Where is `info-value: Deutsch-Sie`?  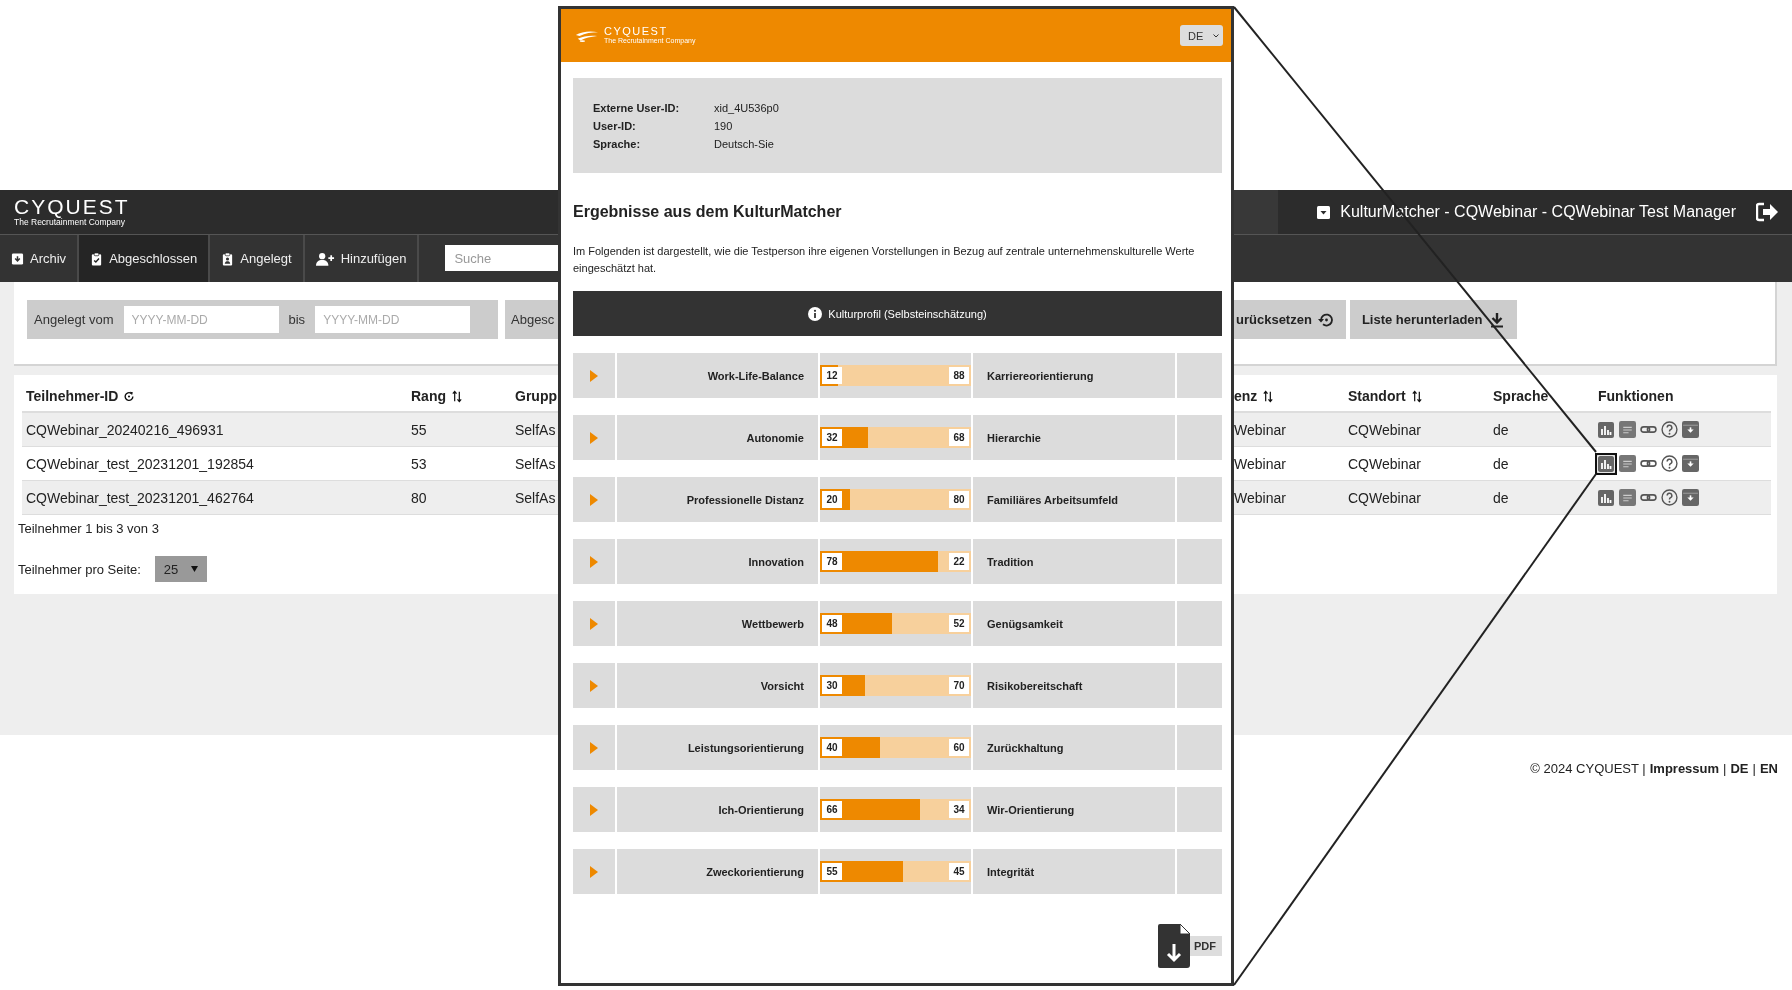 info-value: Deutsch-Sie is located at coordinates (744, 143).